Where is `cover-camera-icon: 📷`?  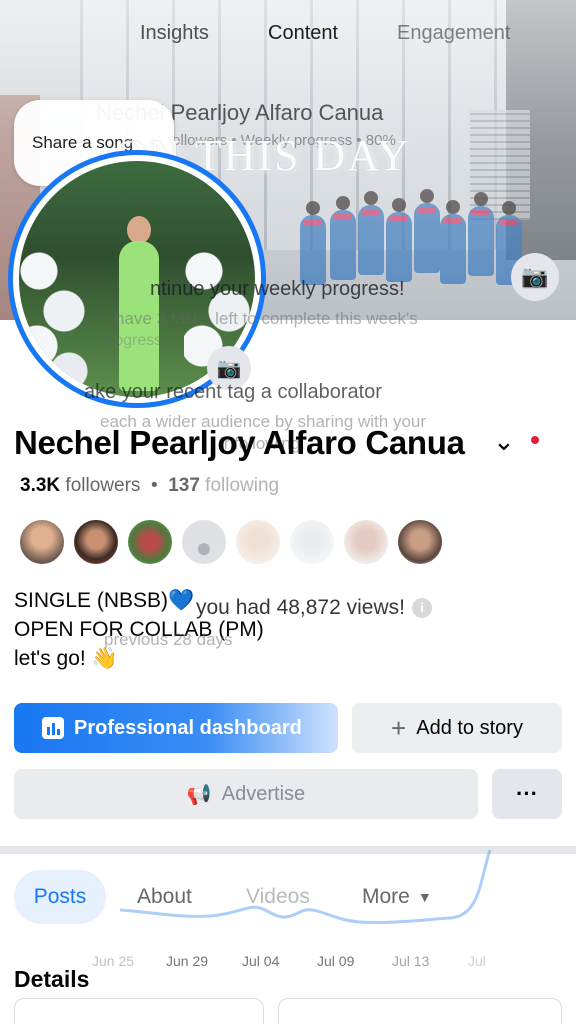 cover-camera-icon: 📷 is located at coordinates (535, 277).